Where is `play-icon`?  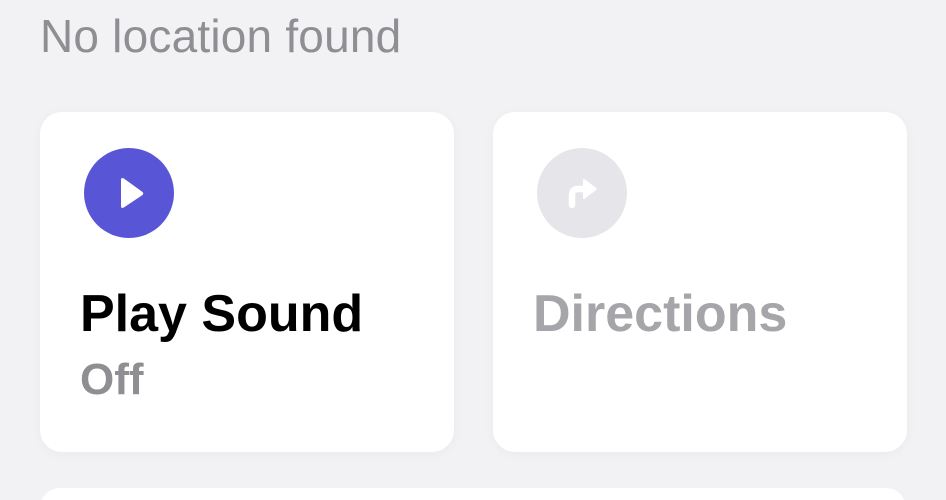
play-icon is located at coordinates (129, 193).